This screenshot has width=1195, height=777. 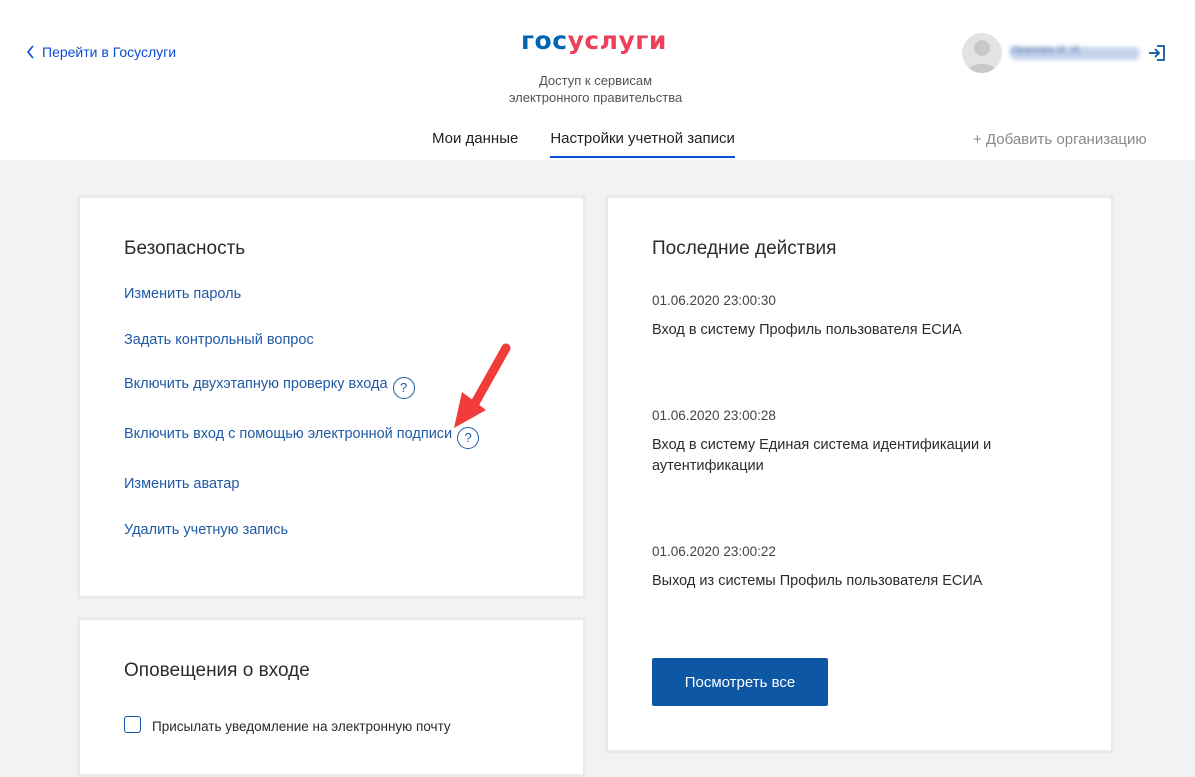 I want to click on tab-my-data: Мои данные, so click(x=475, y=144).